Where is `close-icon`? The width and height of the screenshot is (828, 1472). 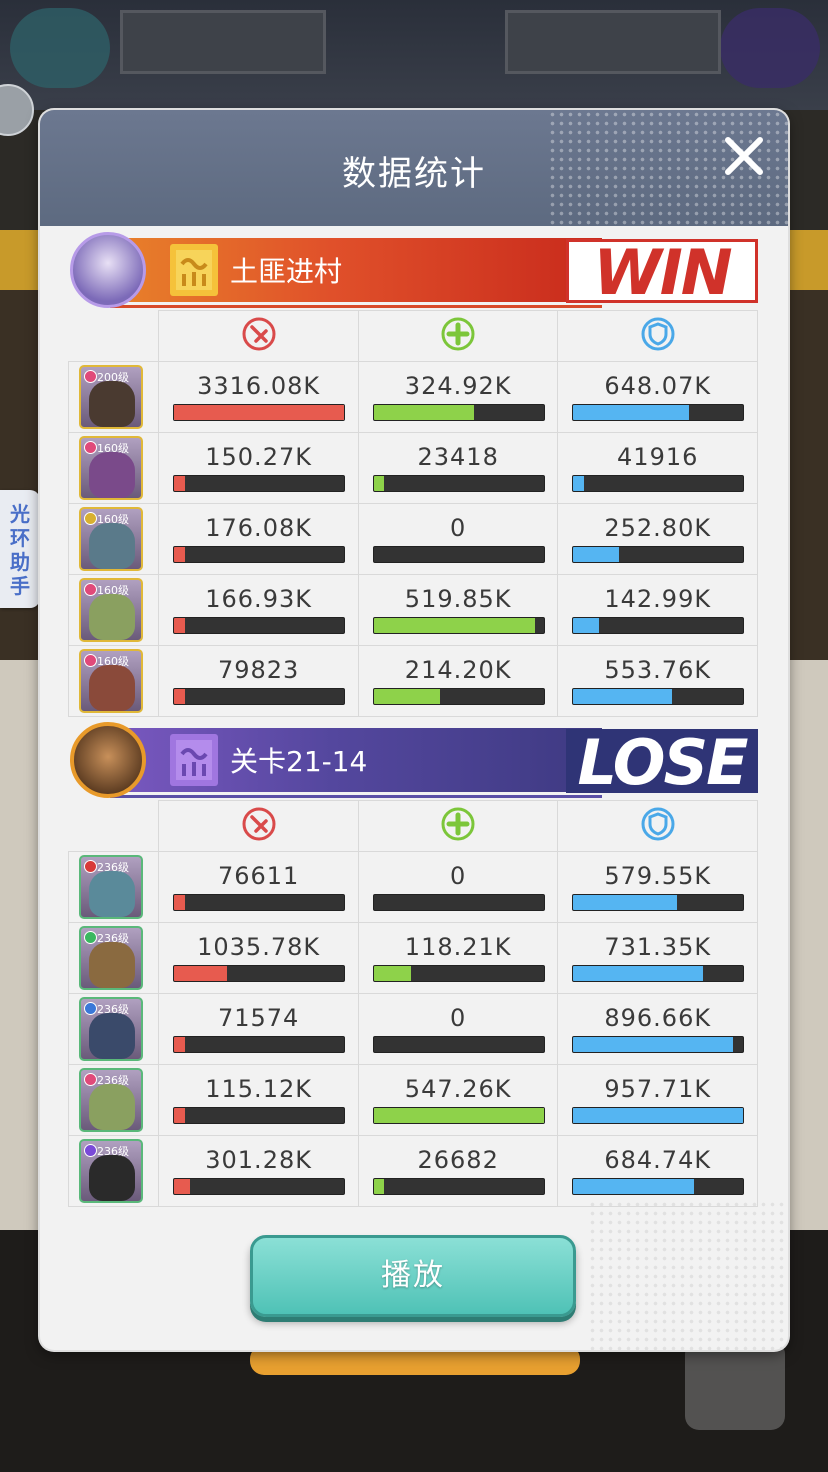 close-icon is located at coordinates (744, 156).